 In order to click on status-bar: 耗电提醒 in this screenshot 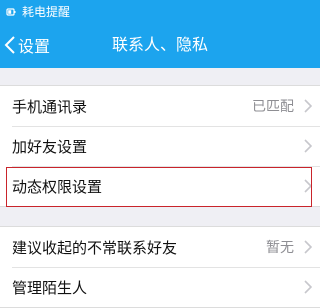, I will do `click(160, 11)`.